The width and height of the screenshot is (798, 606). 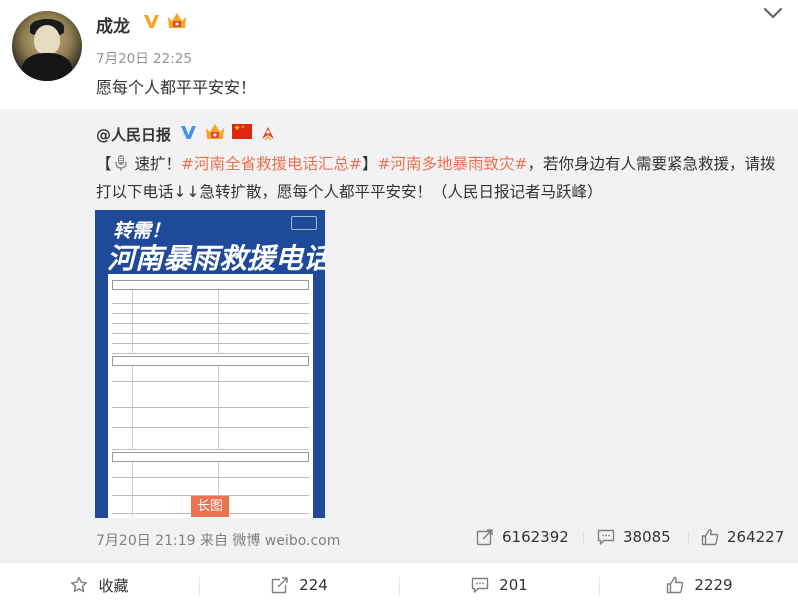 I want to click on topic-tag-rescue-phones: #河南全省救援电话汇总#, so click(x=271, y=164).